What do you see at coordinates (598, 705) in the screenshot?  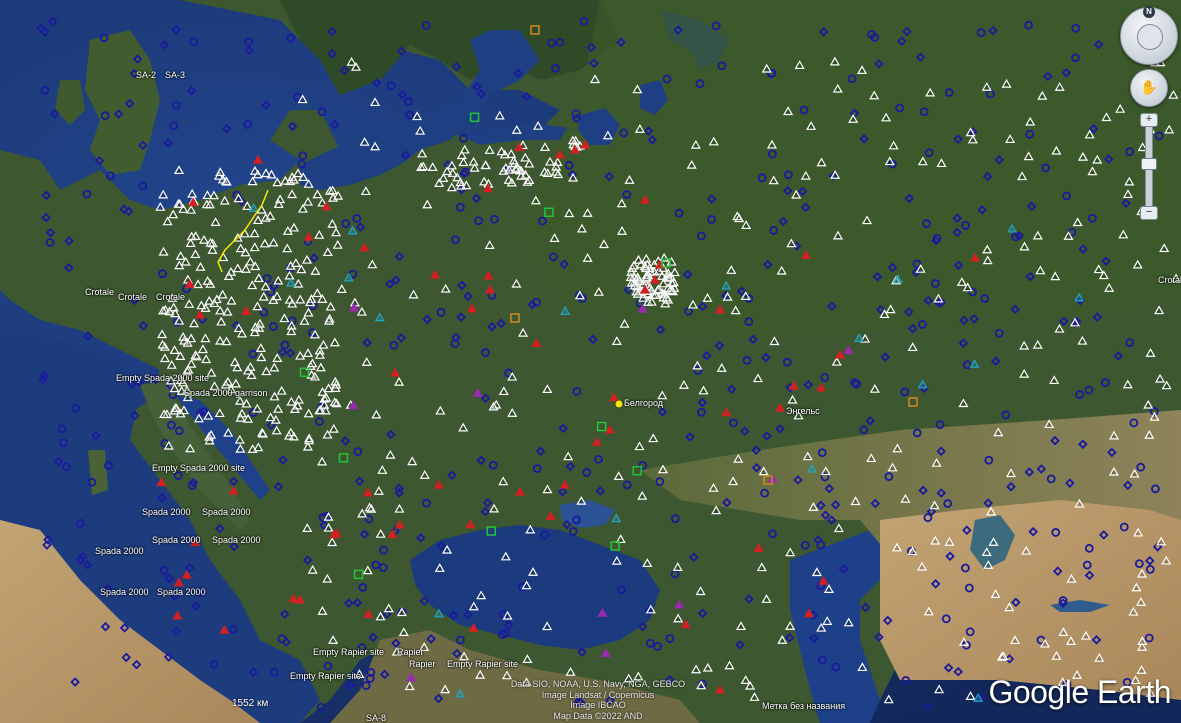 I see `attribution-line: Image IBCAO` at bounding box center [598, 705].